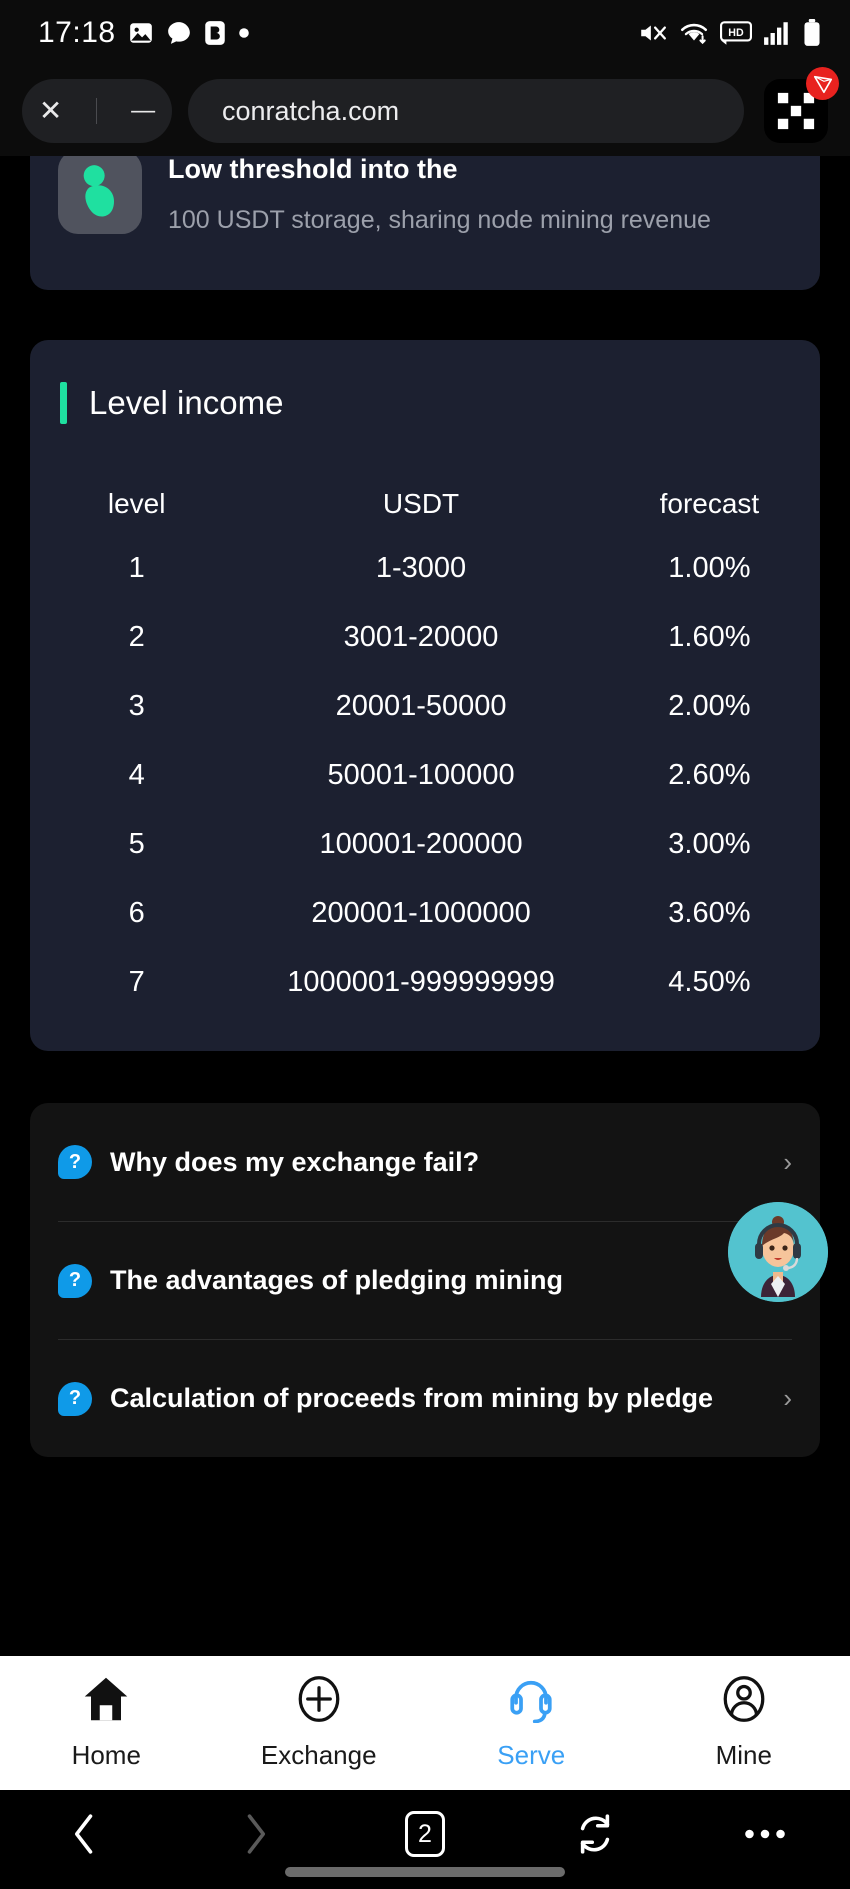  Describe the element at coordinates (337, 1280) in the screenshot. I see `faq-label: The advantages of pledging mining` at that location.